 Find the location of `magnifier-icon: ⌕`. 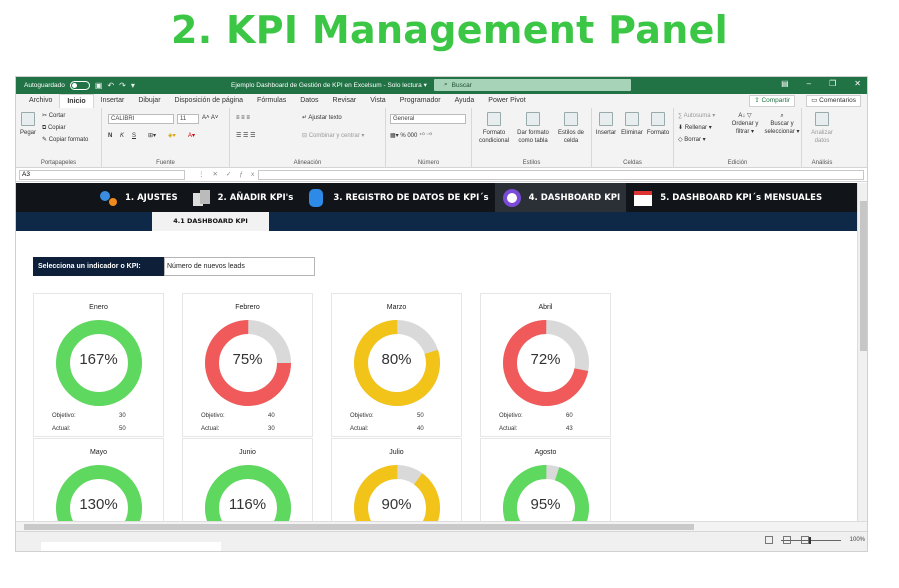

magnifier-icon: ⌕ is located at coordinates (782, 116).